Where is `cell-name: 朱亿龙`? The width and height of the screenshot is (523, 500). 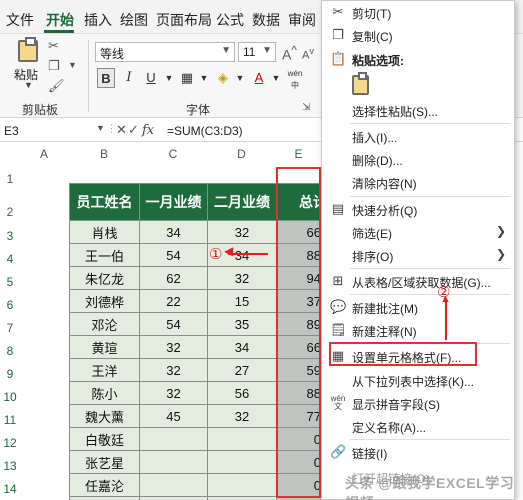 cell-name: 朱亿龙 is located at coordinates (104, 278).